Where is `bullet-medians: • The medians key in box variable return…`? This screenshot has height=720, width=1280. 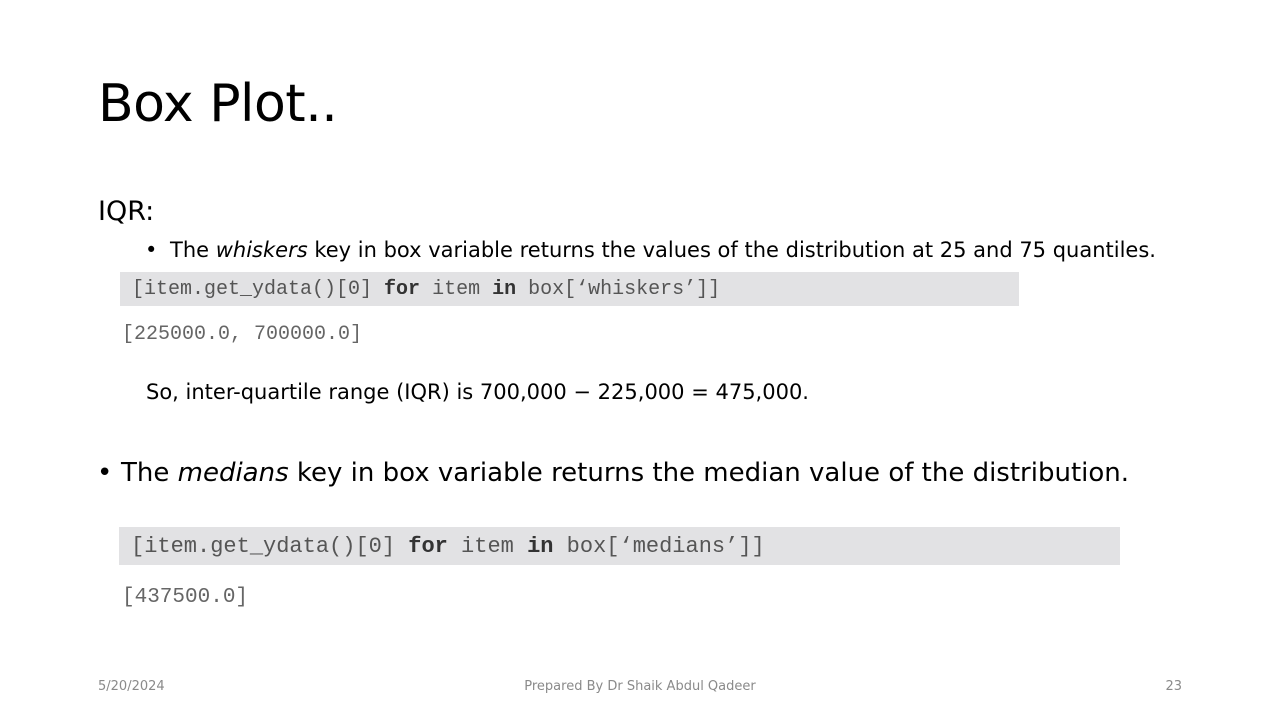
bullet-medians: • The medians key in box variable return… is located at coordinates (613, 473).